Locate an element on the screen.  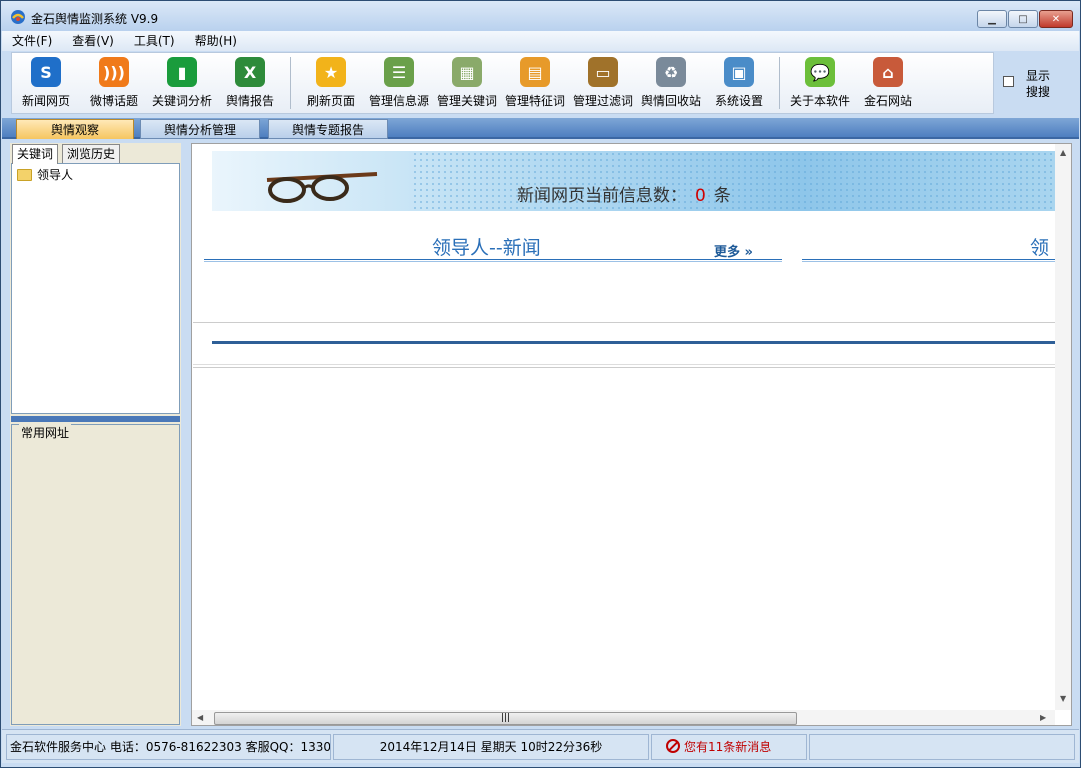
status-empty-pane is located at coordinates (942, 747).